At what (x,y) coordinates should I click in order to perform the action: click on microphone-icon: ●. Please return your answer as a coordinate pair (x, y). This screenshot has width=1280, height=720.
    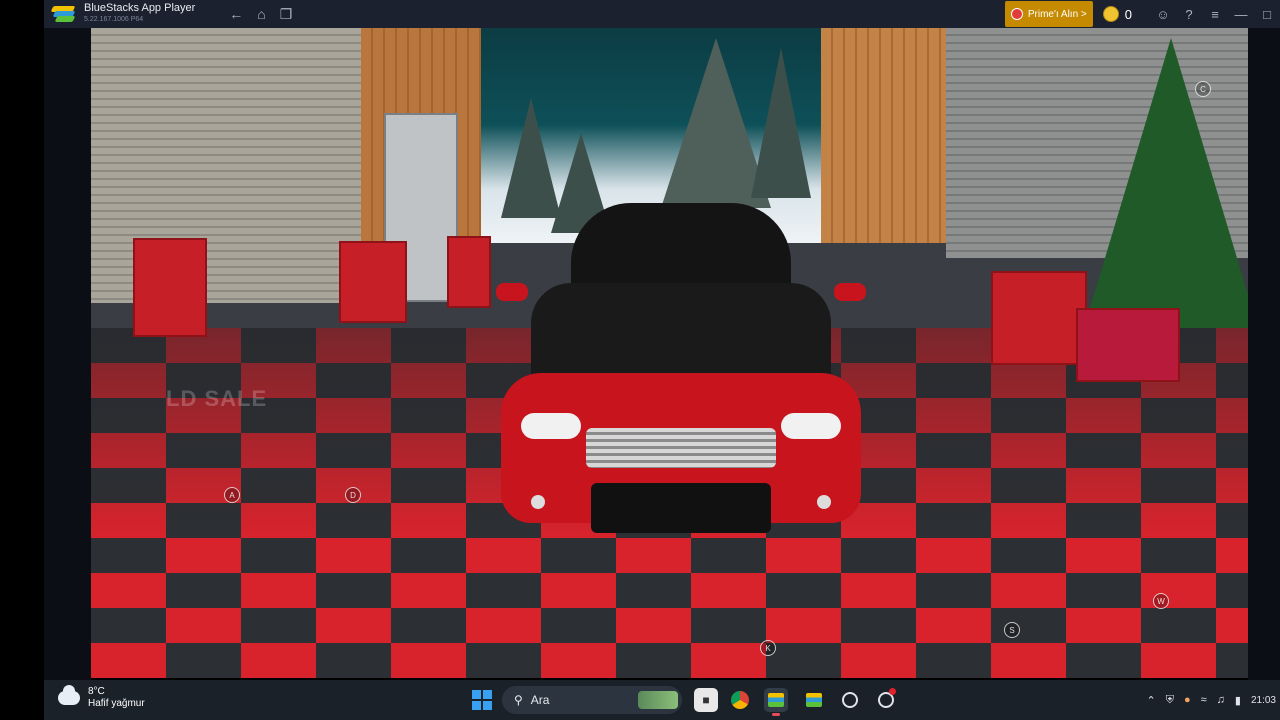
    Looking at the image, I should click on (1187, 700).